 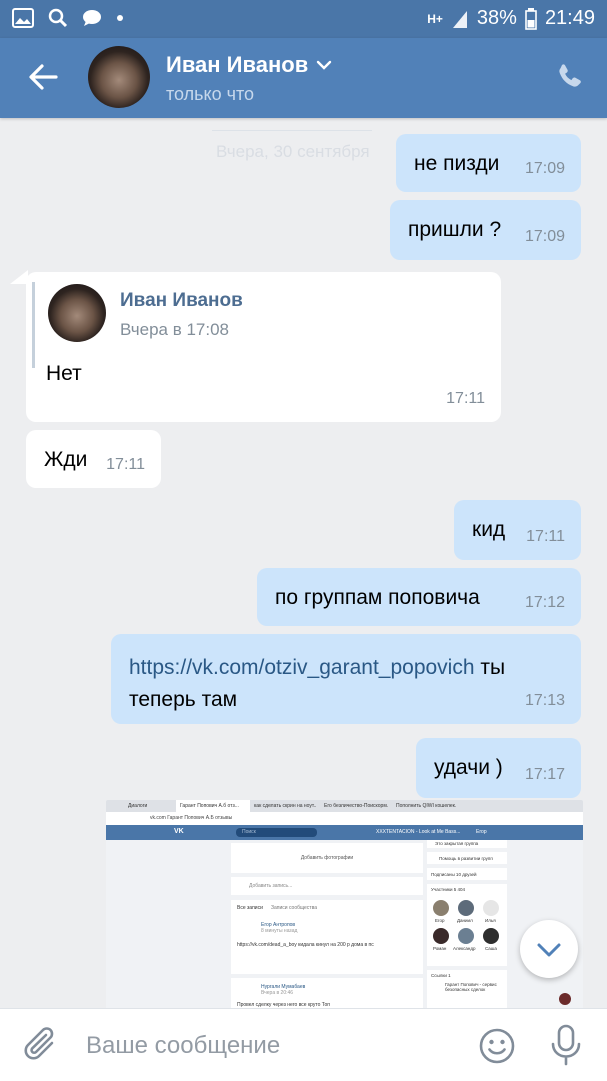 What do you see at coordinates (531, 18) in the screenshot?
I see `battery-icon` at bounding box center [531, 18].